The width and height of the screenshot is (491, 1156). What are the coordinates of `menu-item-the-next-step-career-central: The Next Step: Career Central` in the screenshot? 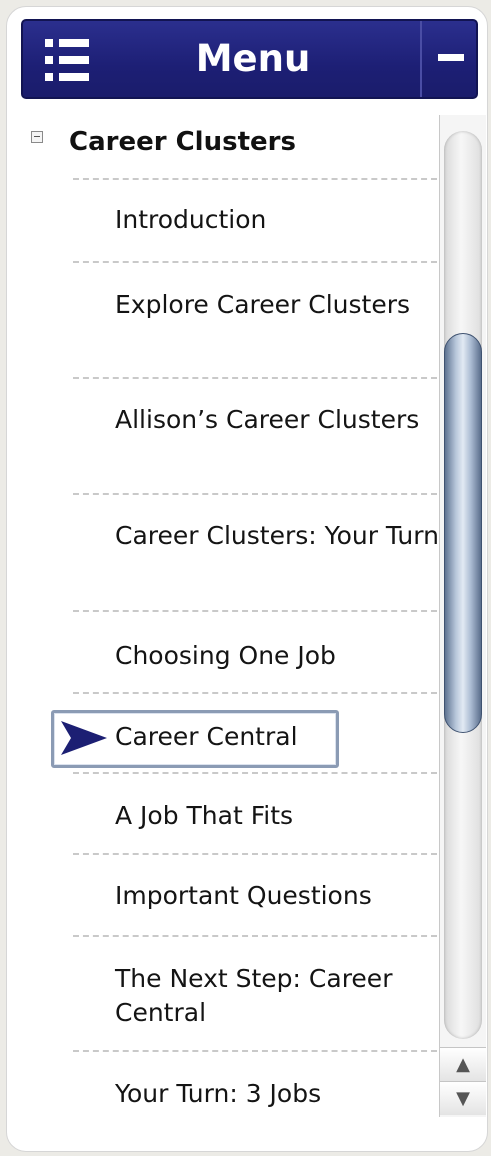 It's located at (277, 996).